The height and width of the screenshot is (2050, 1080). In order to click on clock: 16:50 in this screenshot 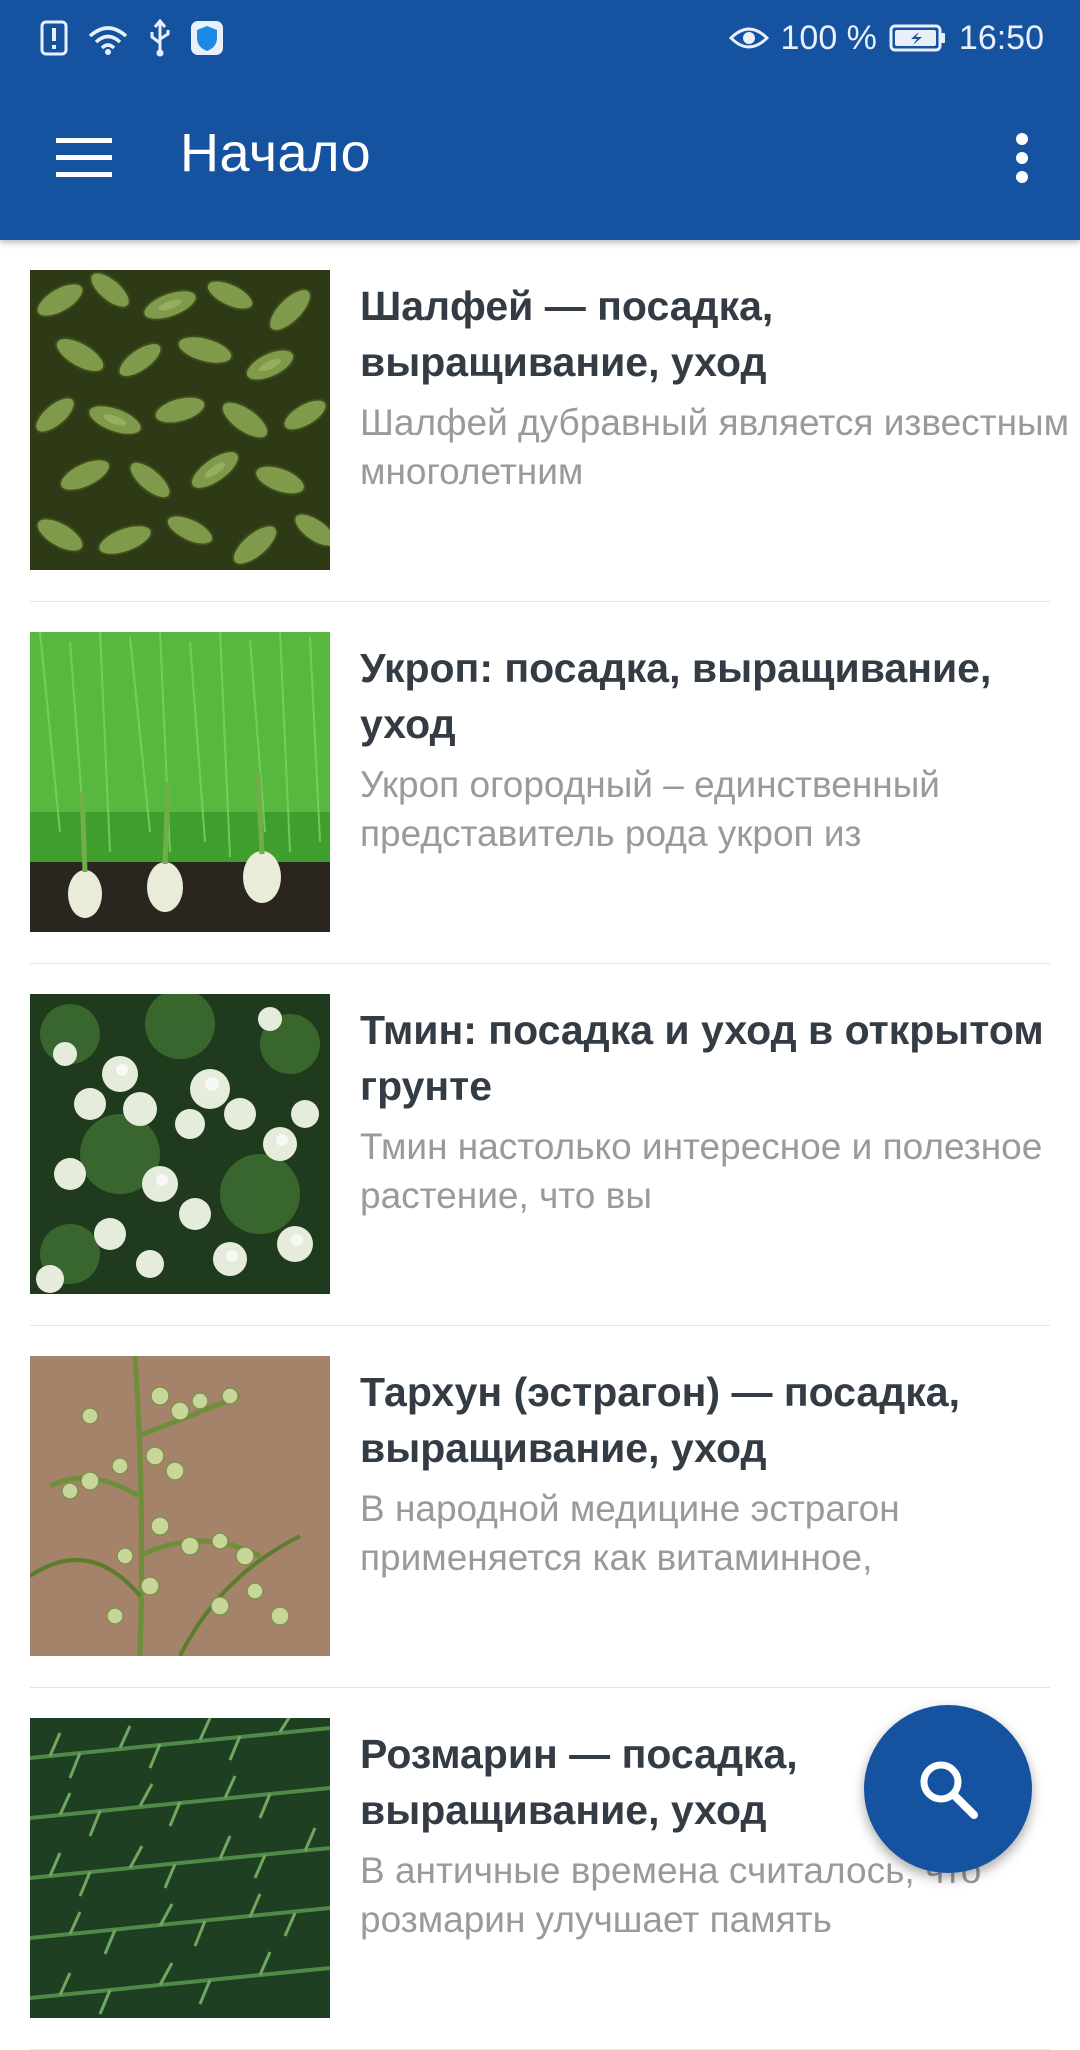, I will do `click(1001, 37)`.